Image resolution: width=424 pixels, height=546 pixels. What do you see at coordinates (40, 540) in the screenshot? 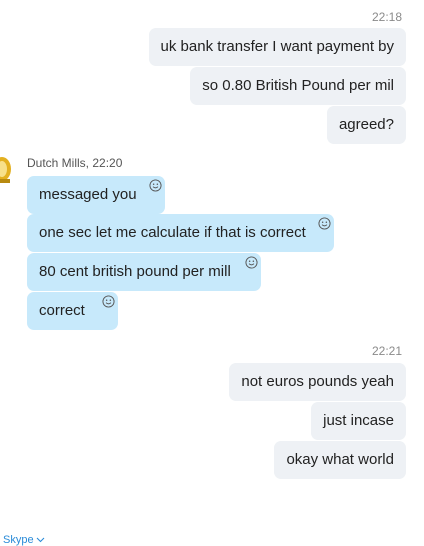
I see `chevron-down-icon` at bounding box center [40, 540].